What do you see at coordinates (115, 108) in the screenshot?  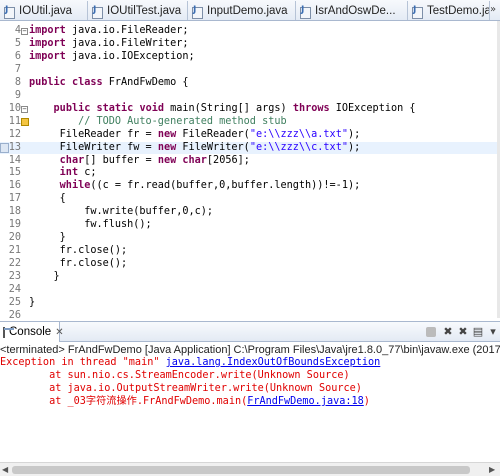 I see `code-token: static` at bounding box center [115, 108].